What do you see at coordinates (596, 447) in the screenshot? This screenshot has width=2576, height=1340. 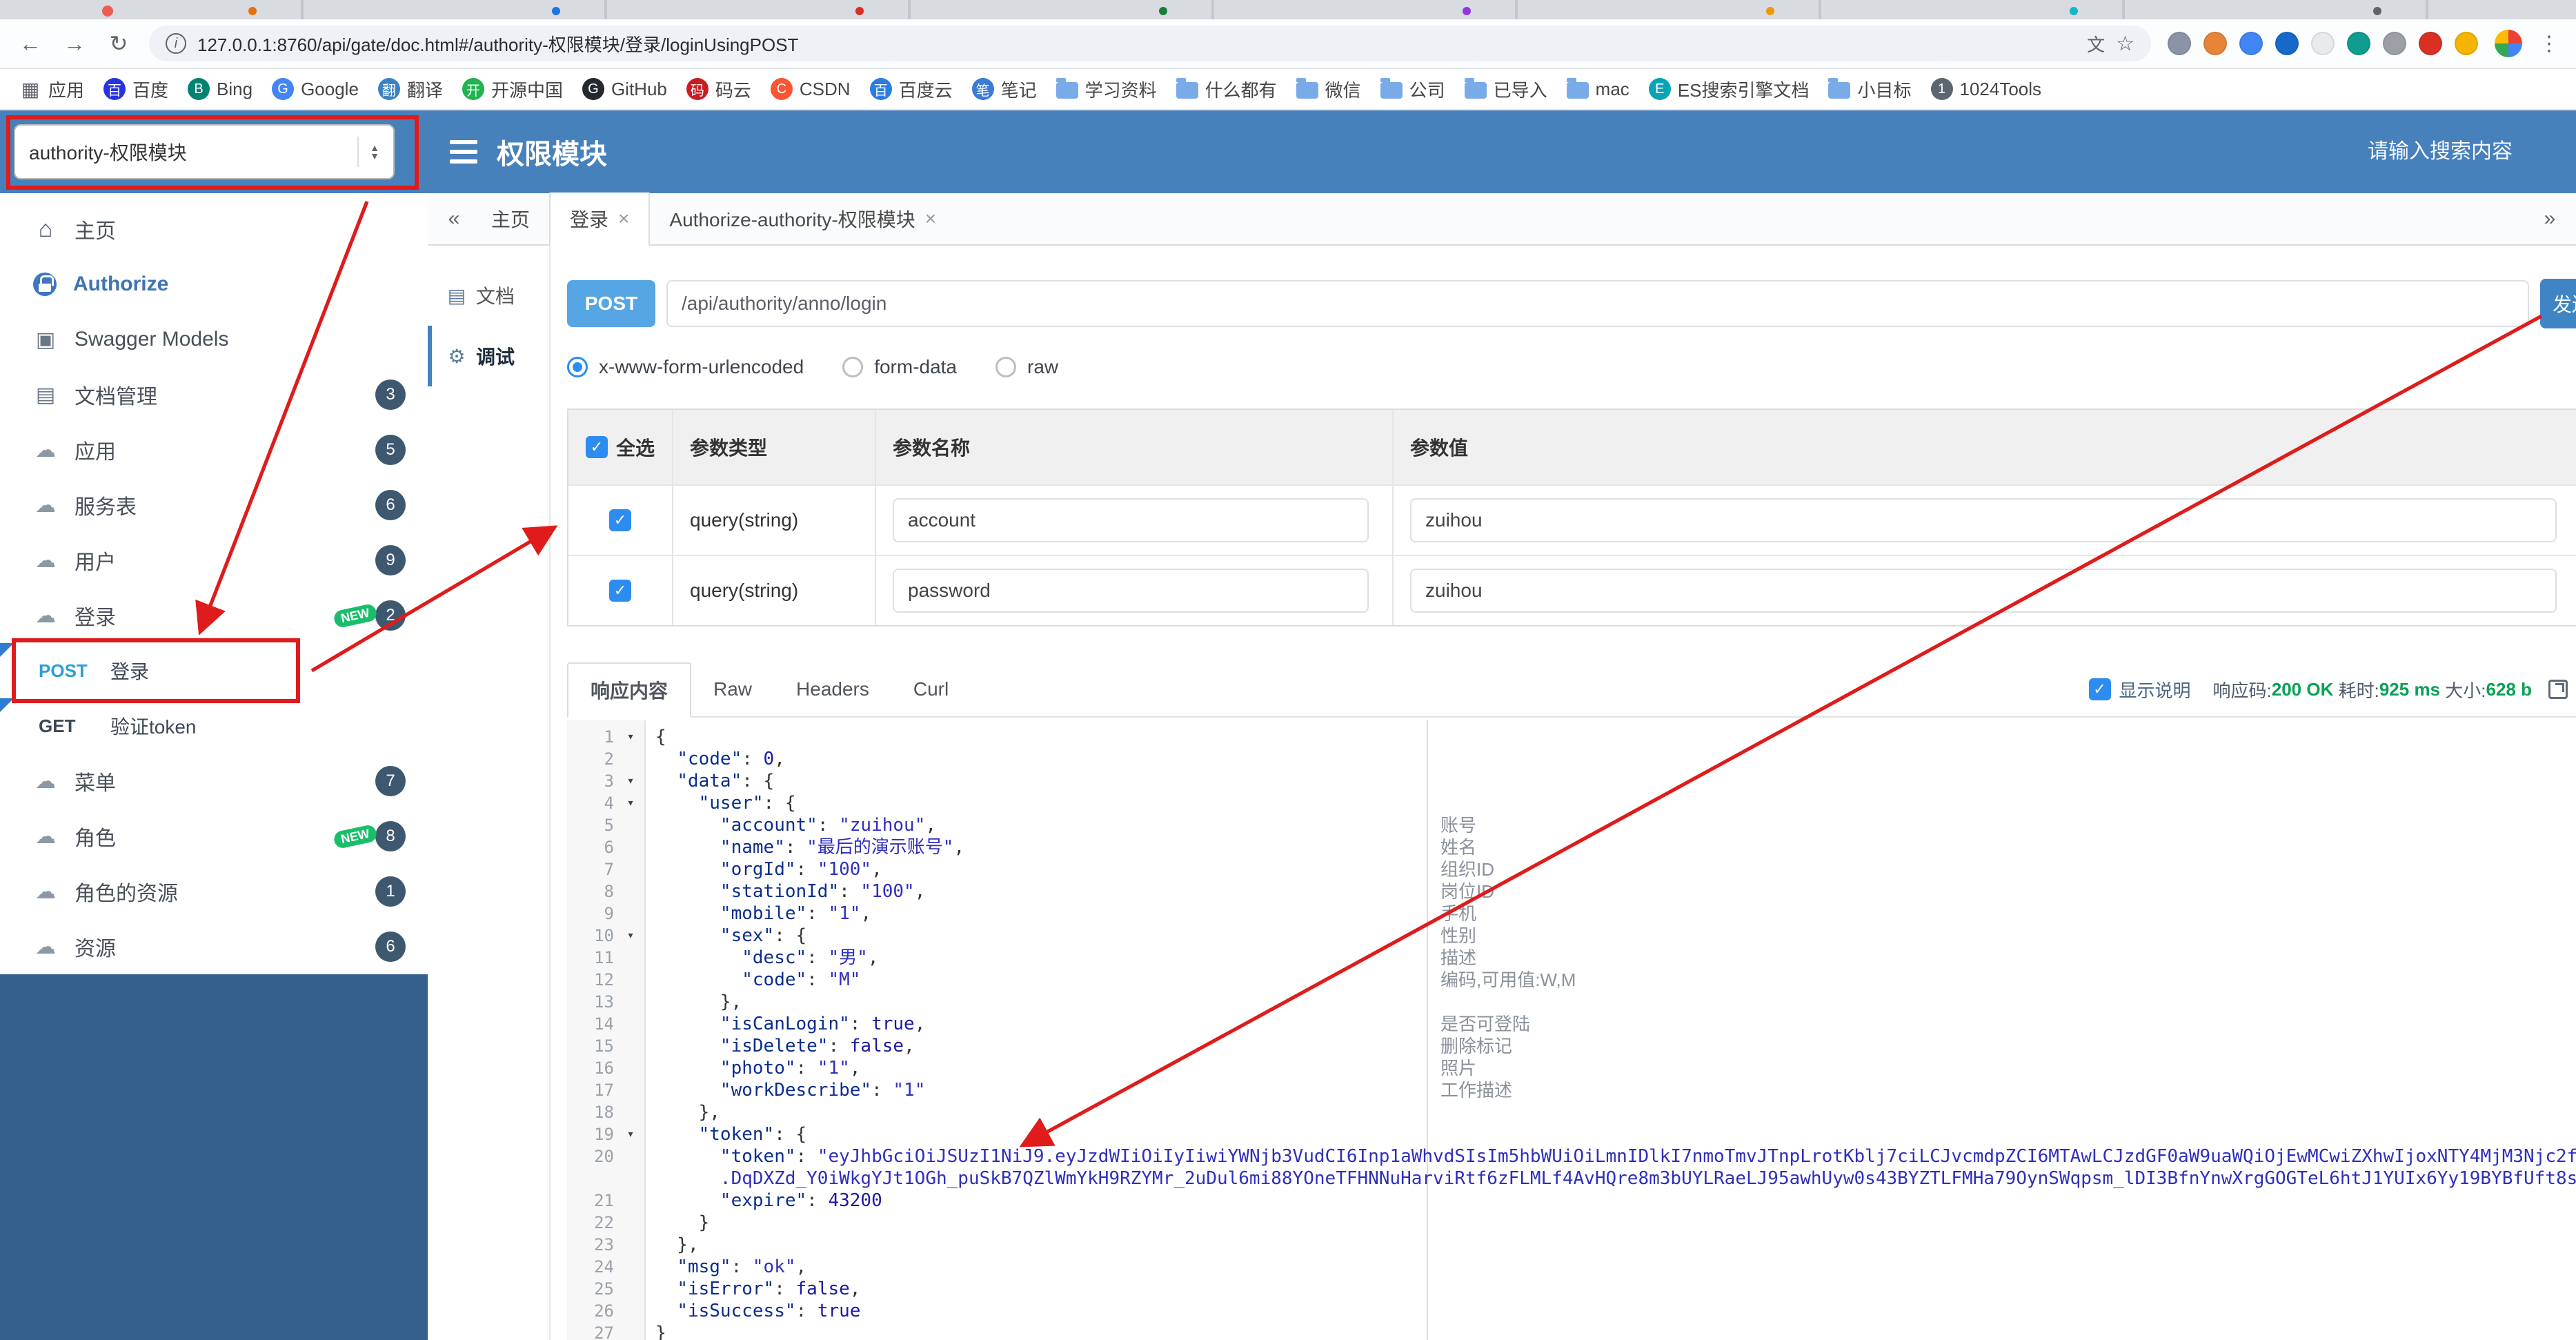 I see `select-all-checkbox` at bounding box center [596, 447].